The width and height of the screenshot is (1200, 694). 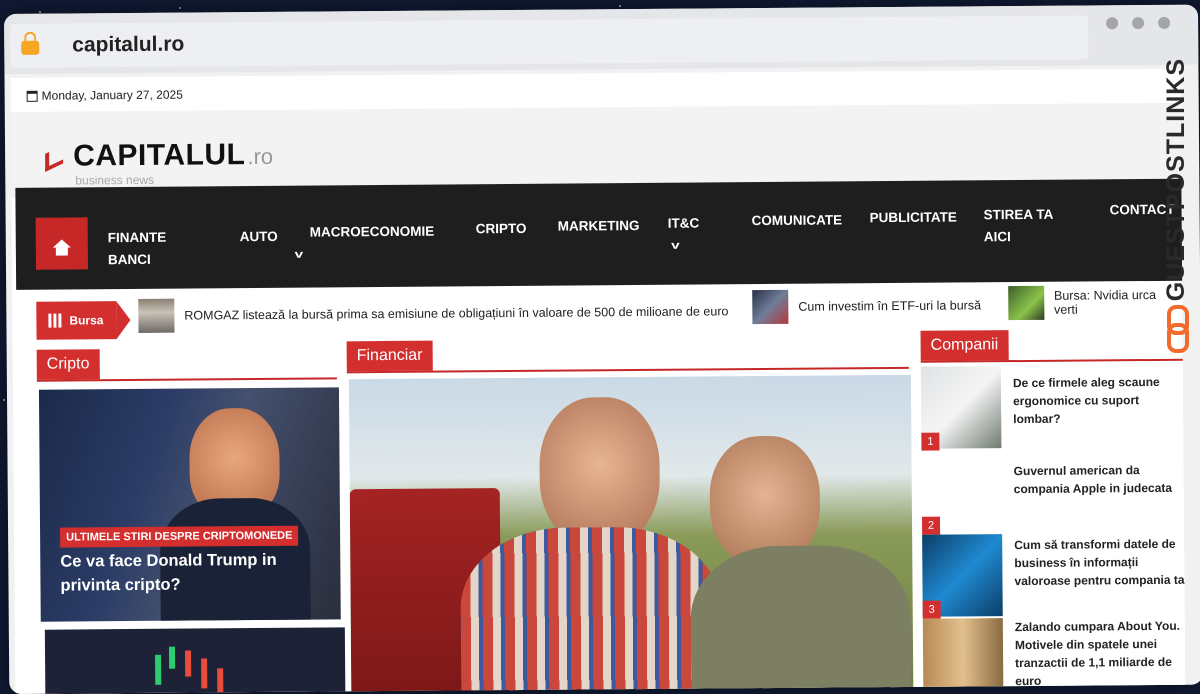 I want to click on url-text: capitalul.ro, so click(x=128, y=44).